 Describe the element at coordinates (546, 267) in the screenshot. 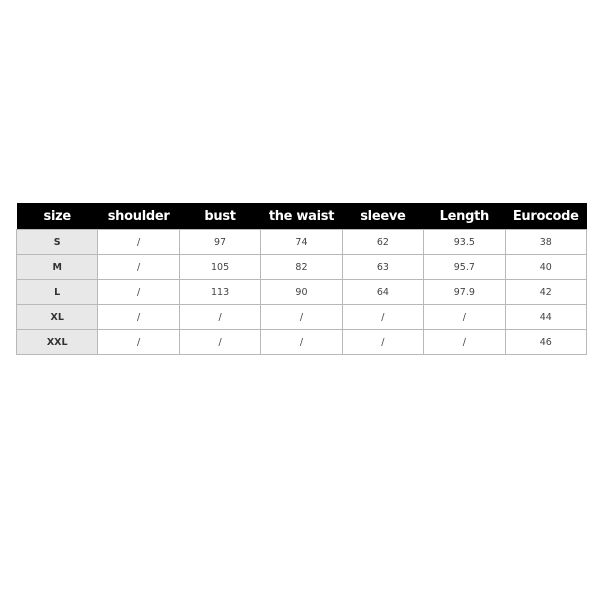

I see `table-cell: 40` at that location.